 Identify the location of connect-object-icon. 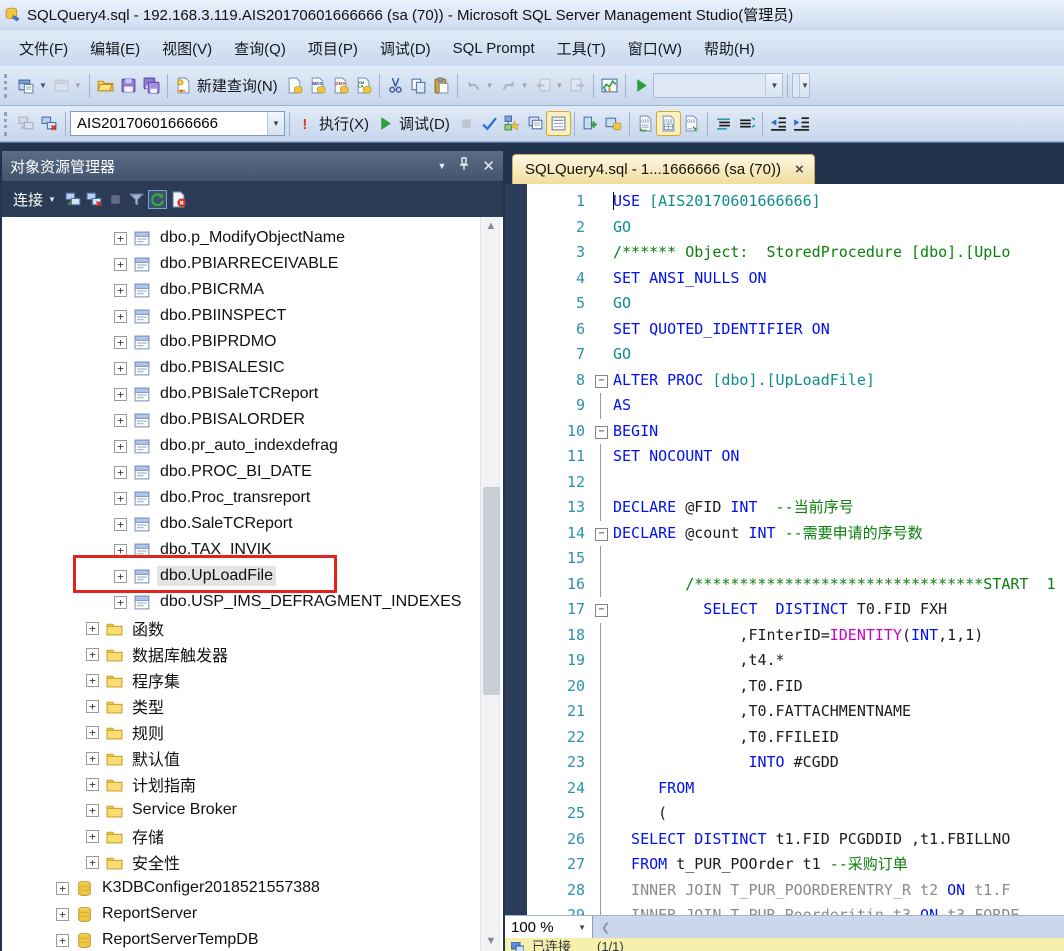
(73, 199).